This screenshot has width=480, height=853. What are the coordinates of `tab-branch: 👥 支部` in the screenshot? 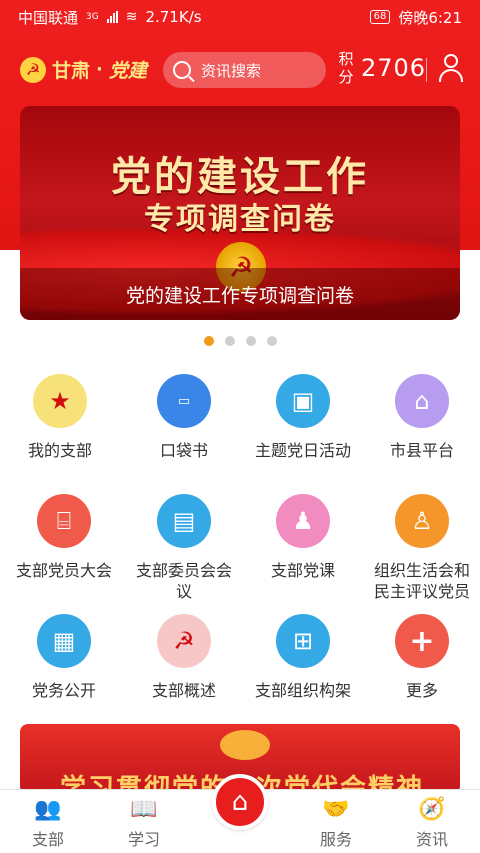 It's located at (48, 824).